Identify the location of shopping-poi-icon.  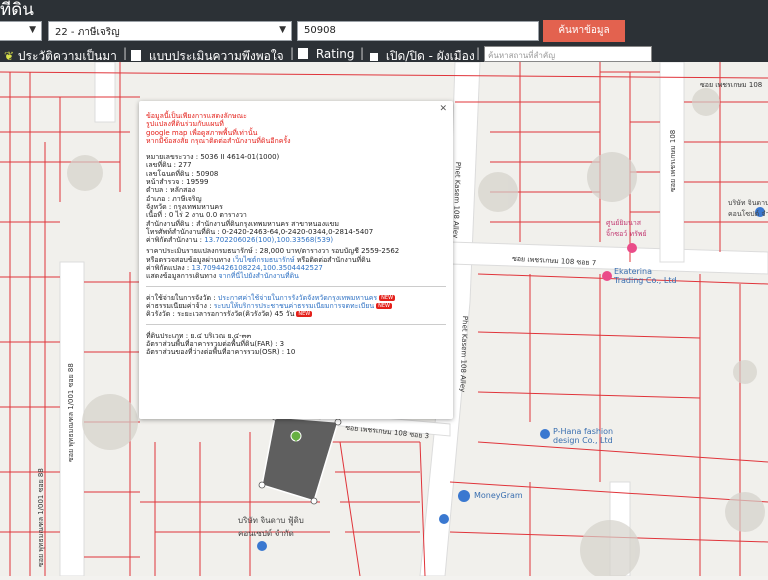
(607, 276).